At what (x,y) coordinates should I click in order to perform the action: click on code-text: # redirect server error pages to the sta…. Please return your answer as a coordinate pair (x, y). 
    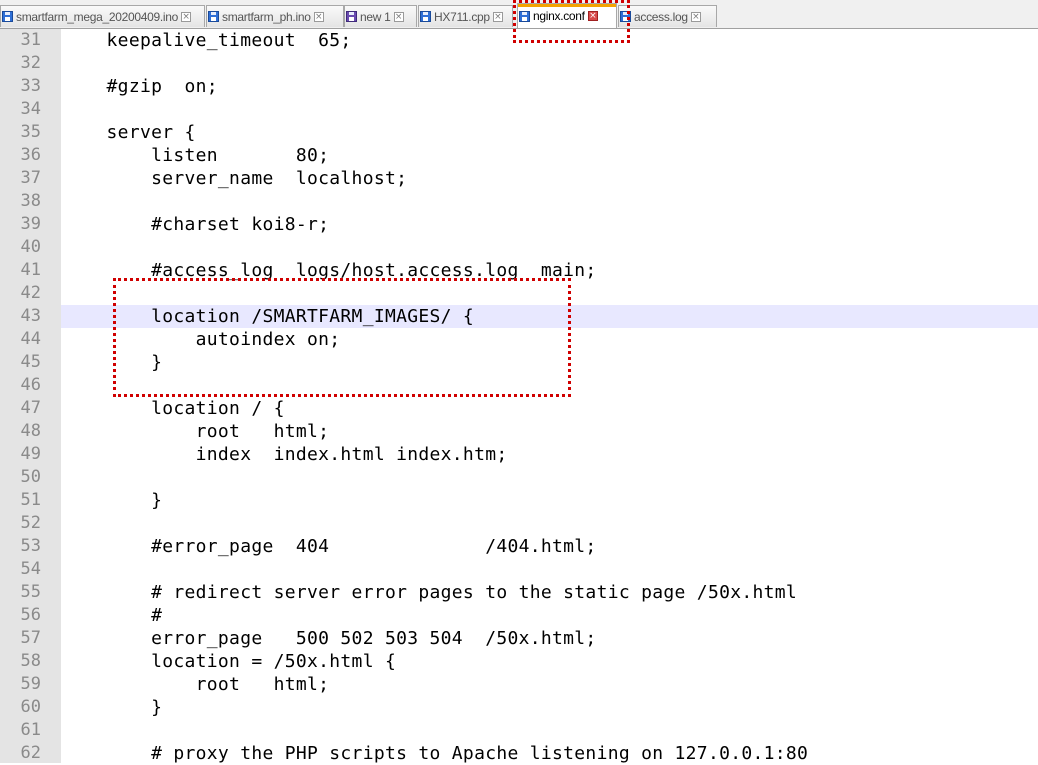
    Looking at the image, I should click on (430, 592).